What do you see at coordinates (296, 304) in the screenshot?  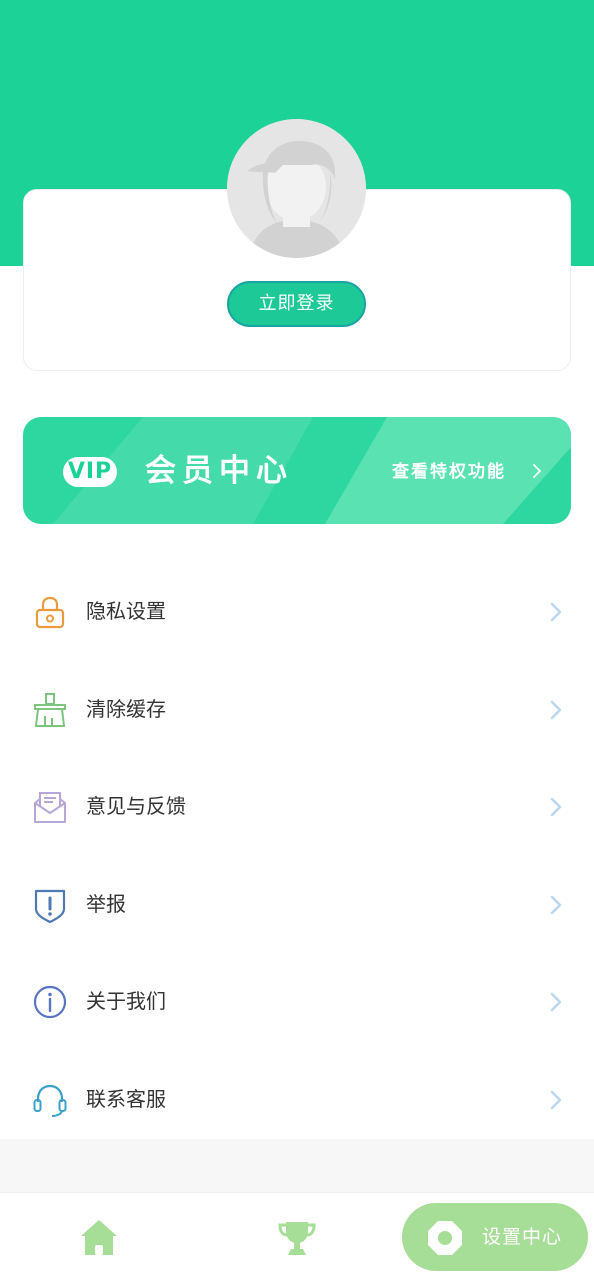 I see `login-button: 立即登录` at bounding box center [296, 304].